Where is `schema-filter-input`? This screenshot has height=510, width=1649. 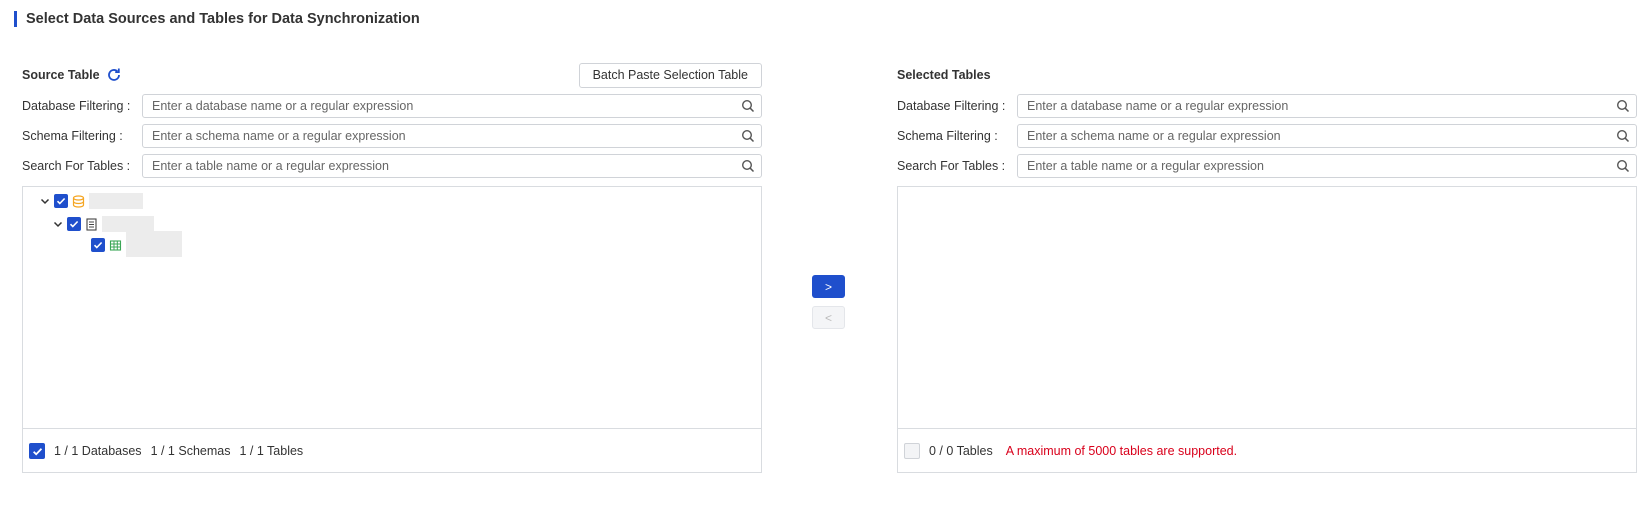
schema-filter-input is located at coordinates (446, 136).